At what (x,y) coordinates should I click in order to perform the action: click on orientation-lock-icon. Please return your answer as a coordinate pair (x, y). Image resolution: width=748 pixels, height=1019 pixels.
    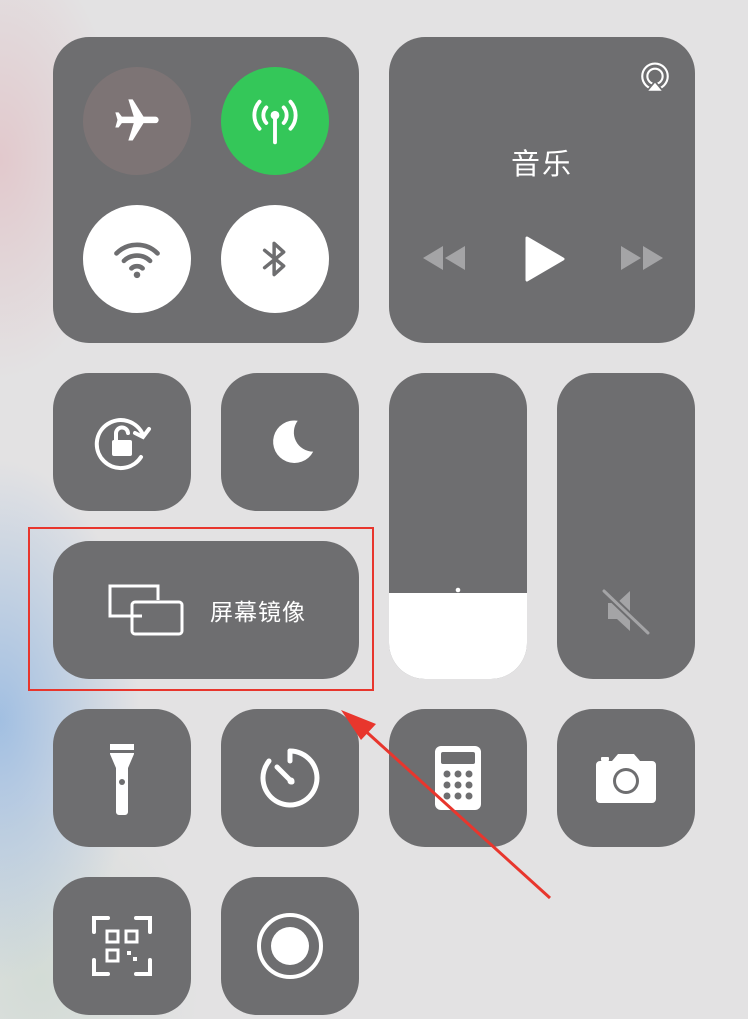
    Looking at the image, I should click on (122, 444).